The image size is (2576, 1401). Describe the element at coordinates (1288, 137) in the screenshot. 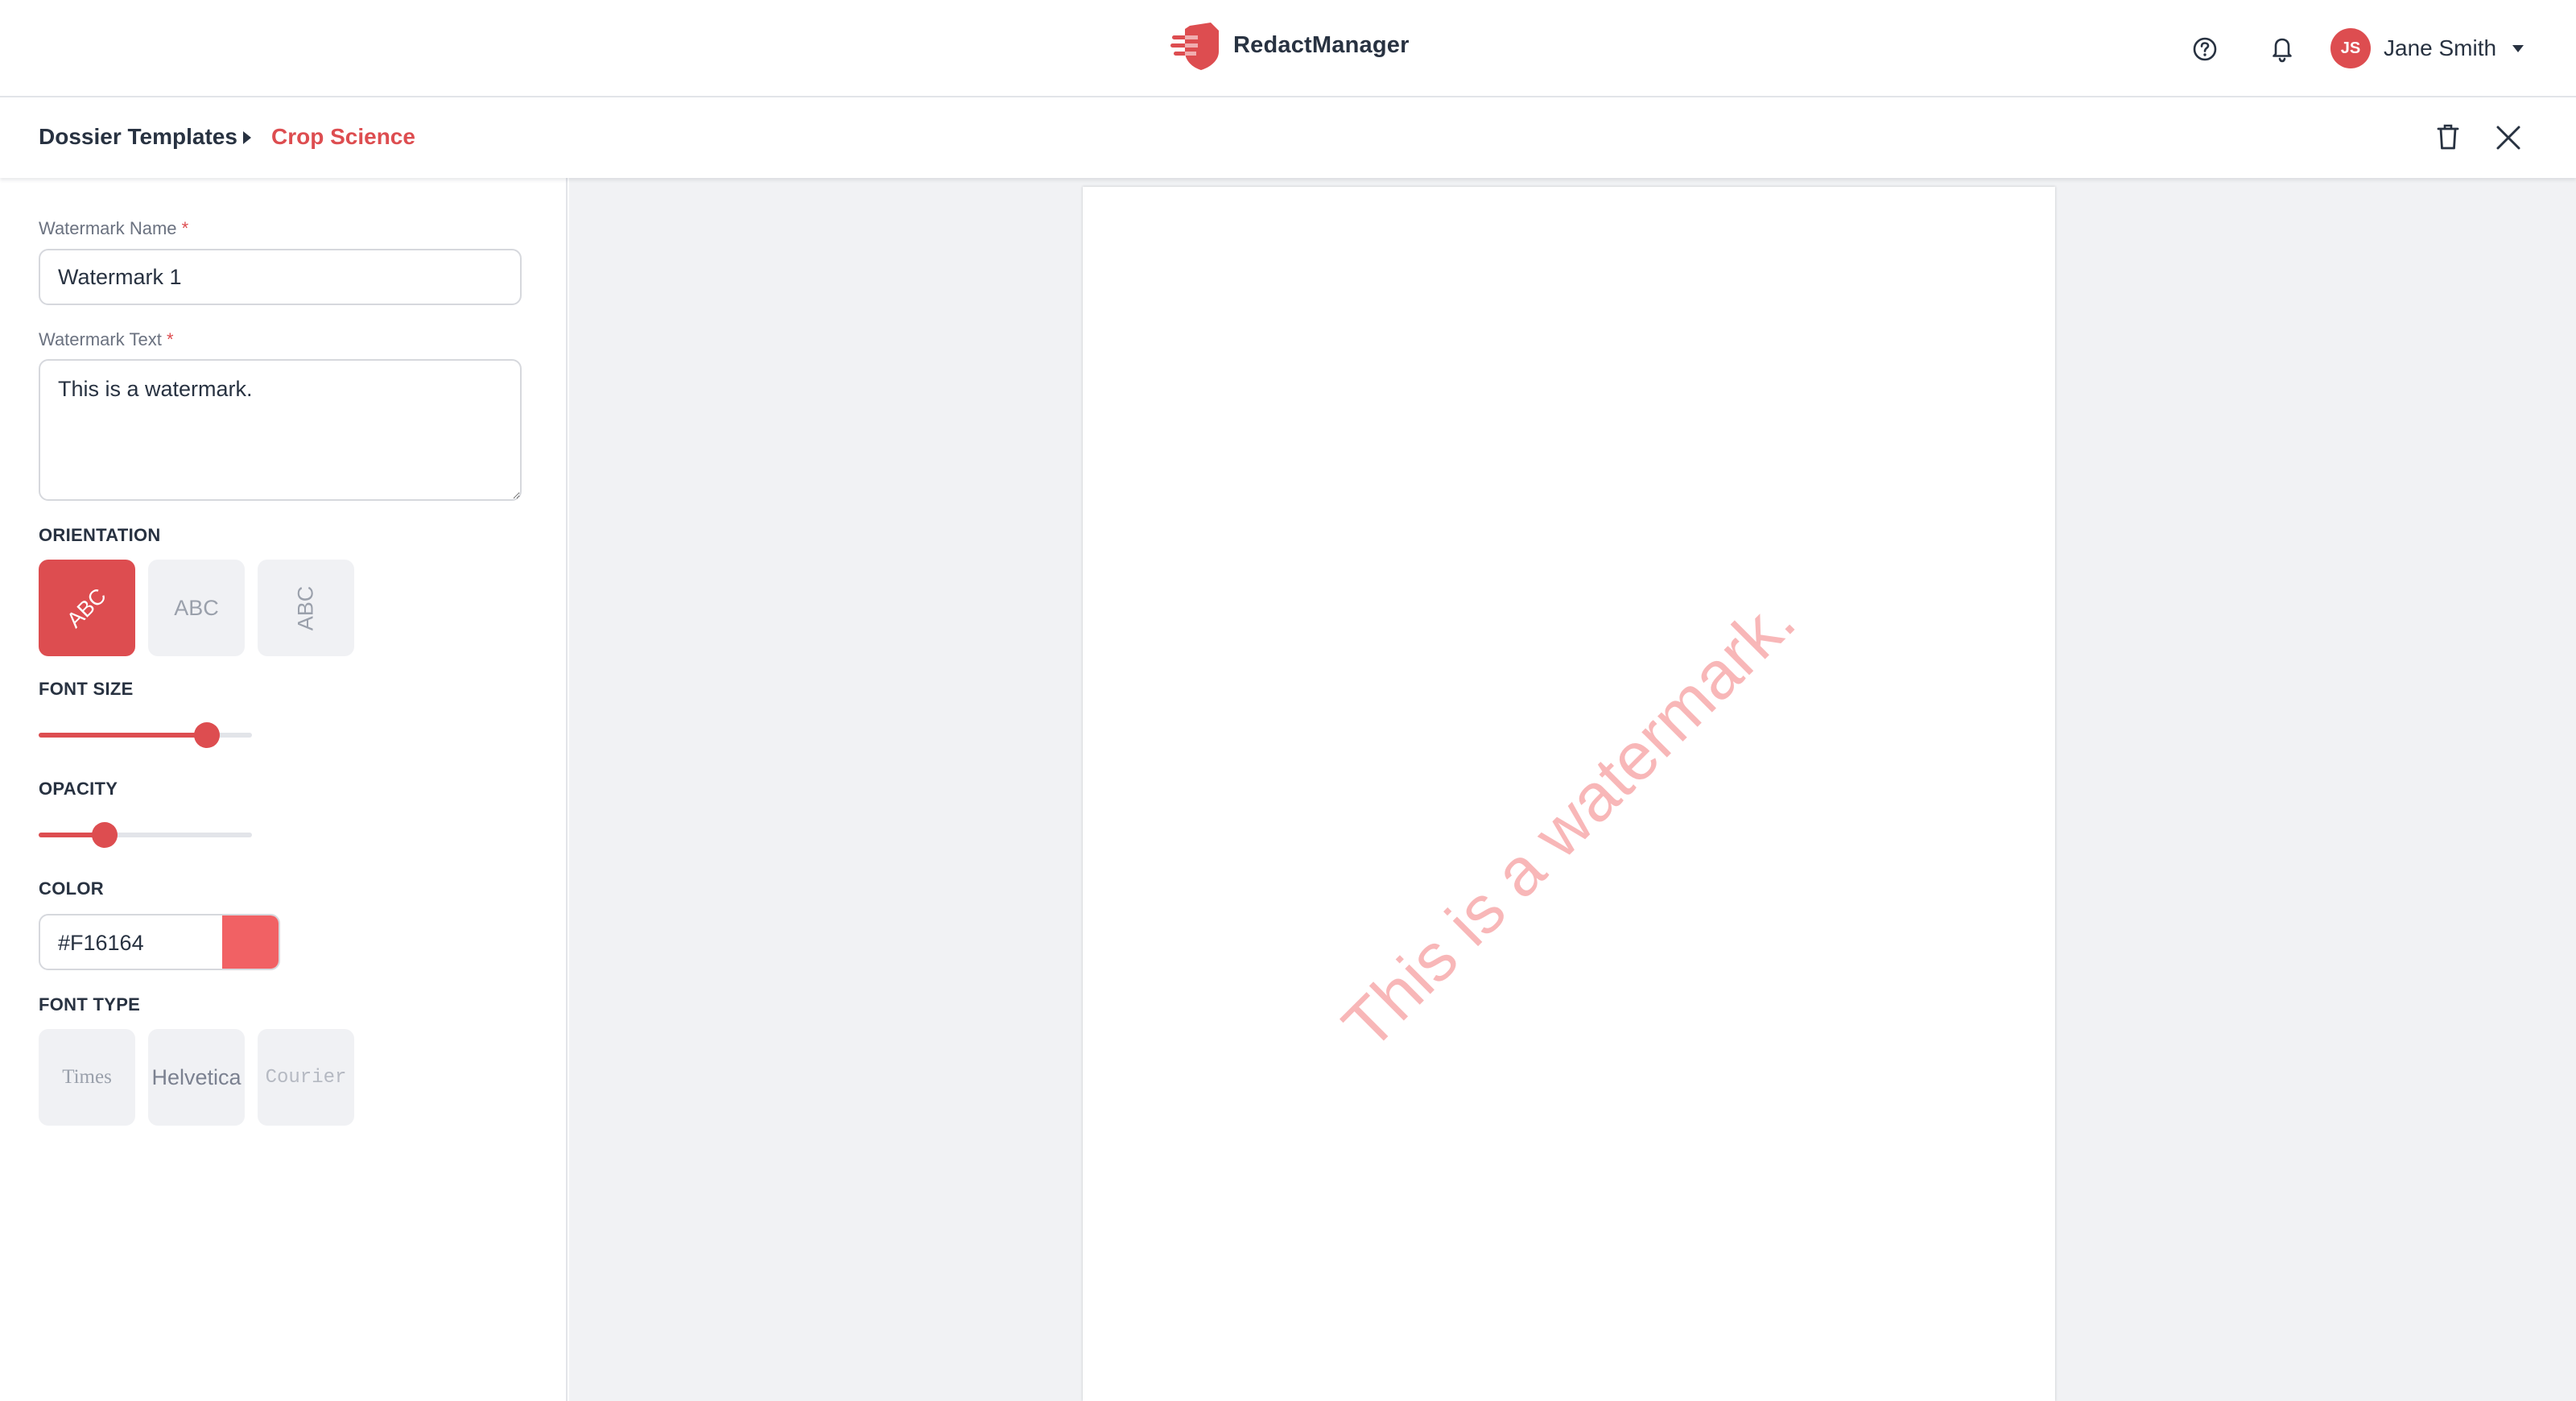

I see `breadcrumb-bar: Dossier Templates Crop Science` at that location.